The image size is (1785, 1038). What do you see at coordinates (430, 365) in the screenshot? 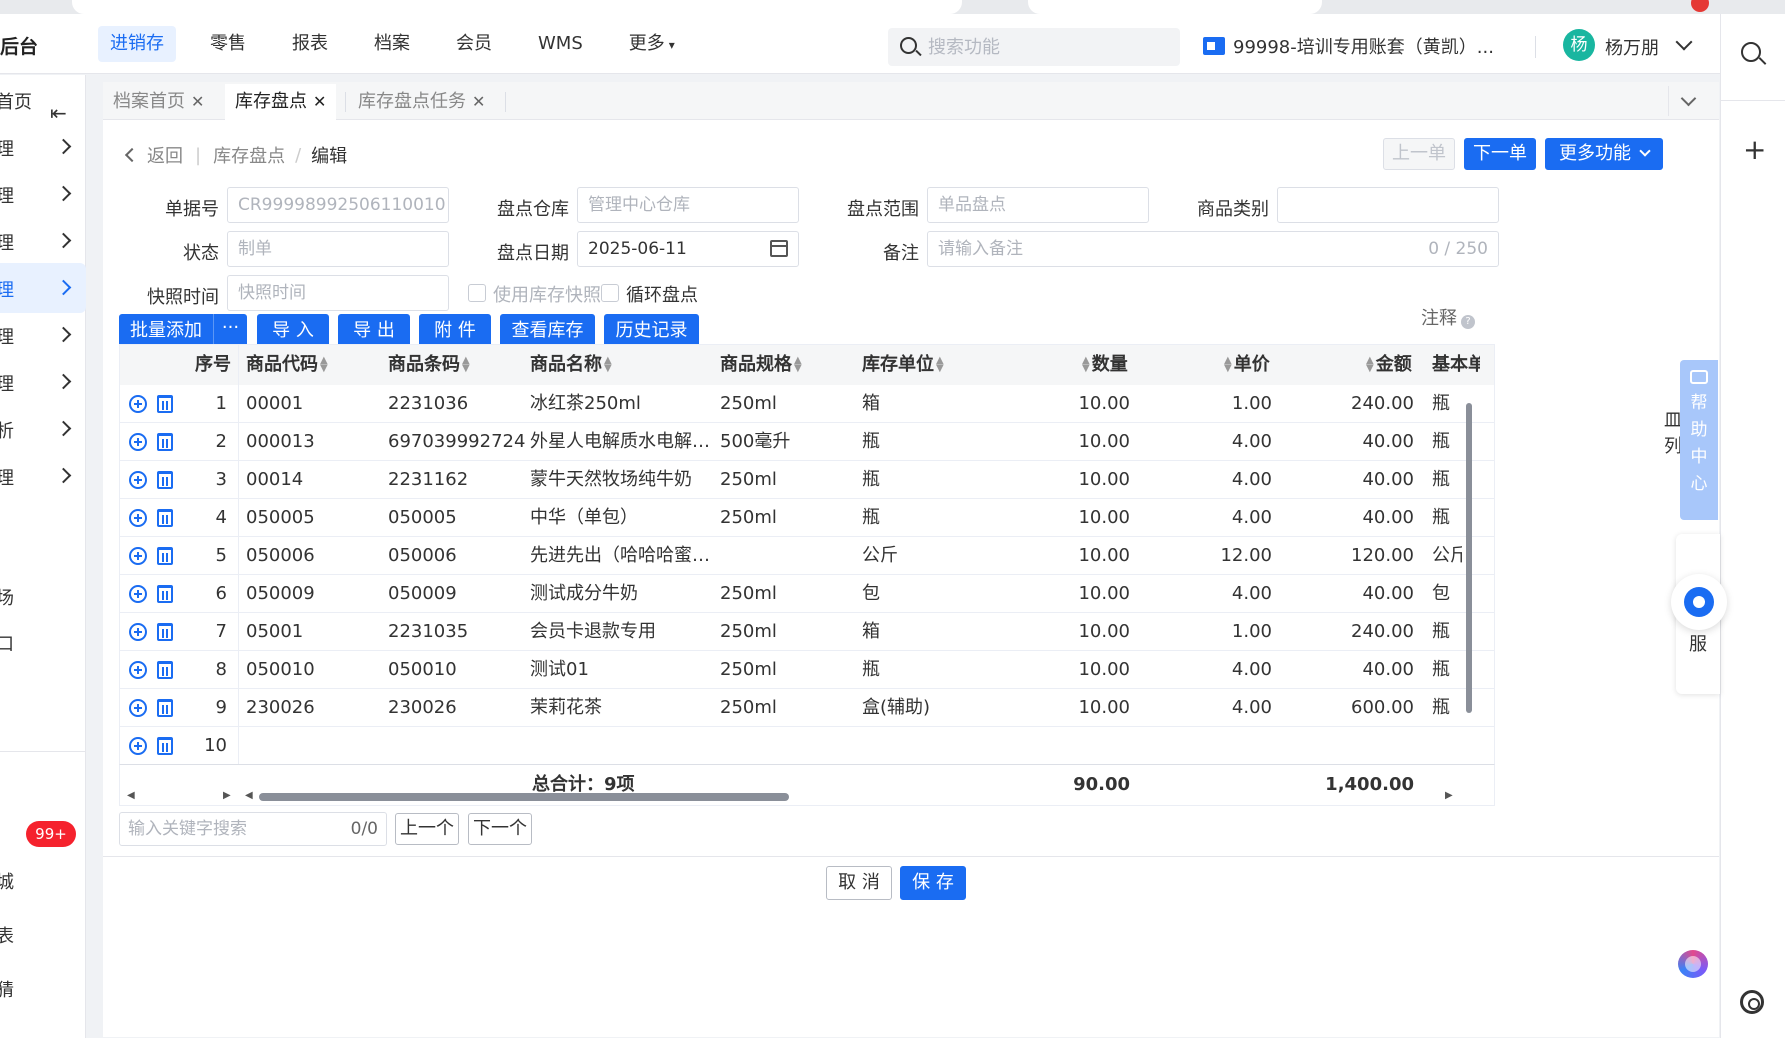
I see `column-header-barcode: 商品条码 ▲ ▼` at bounding box center [430, 365].